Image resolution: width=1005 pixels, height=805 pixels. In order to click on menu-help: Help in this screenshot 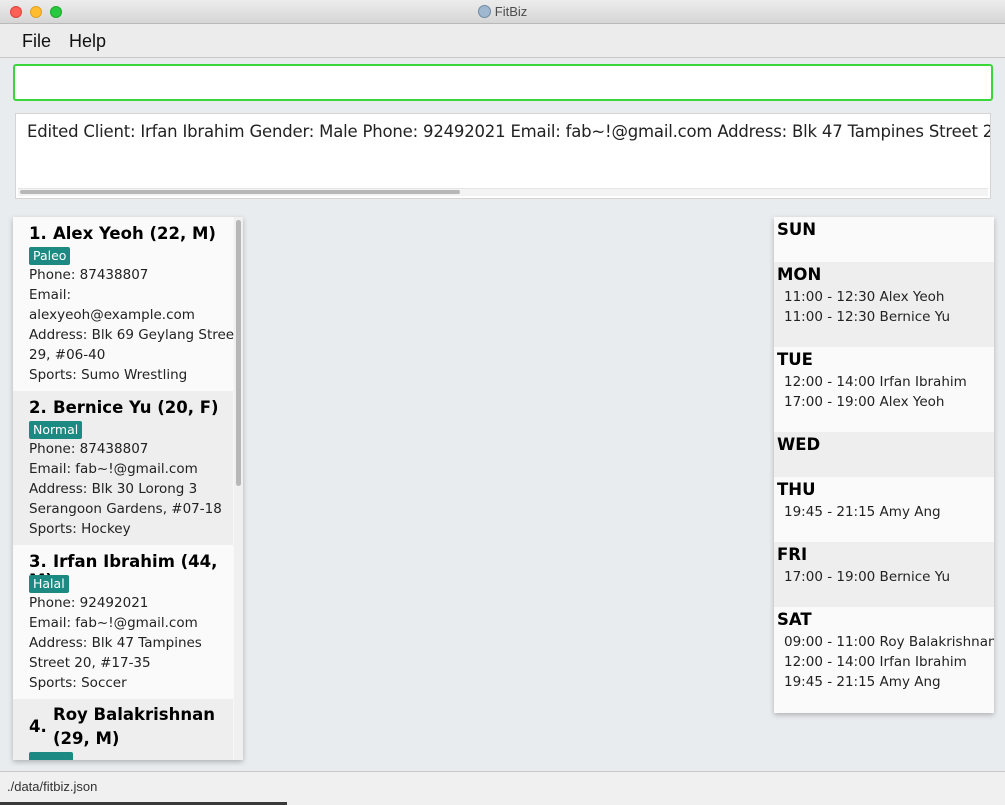, I will do `click(87, 41)`.